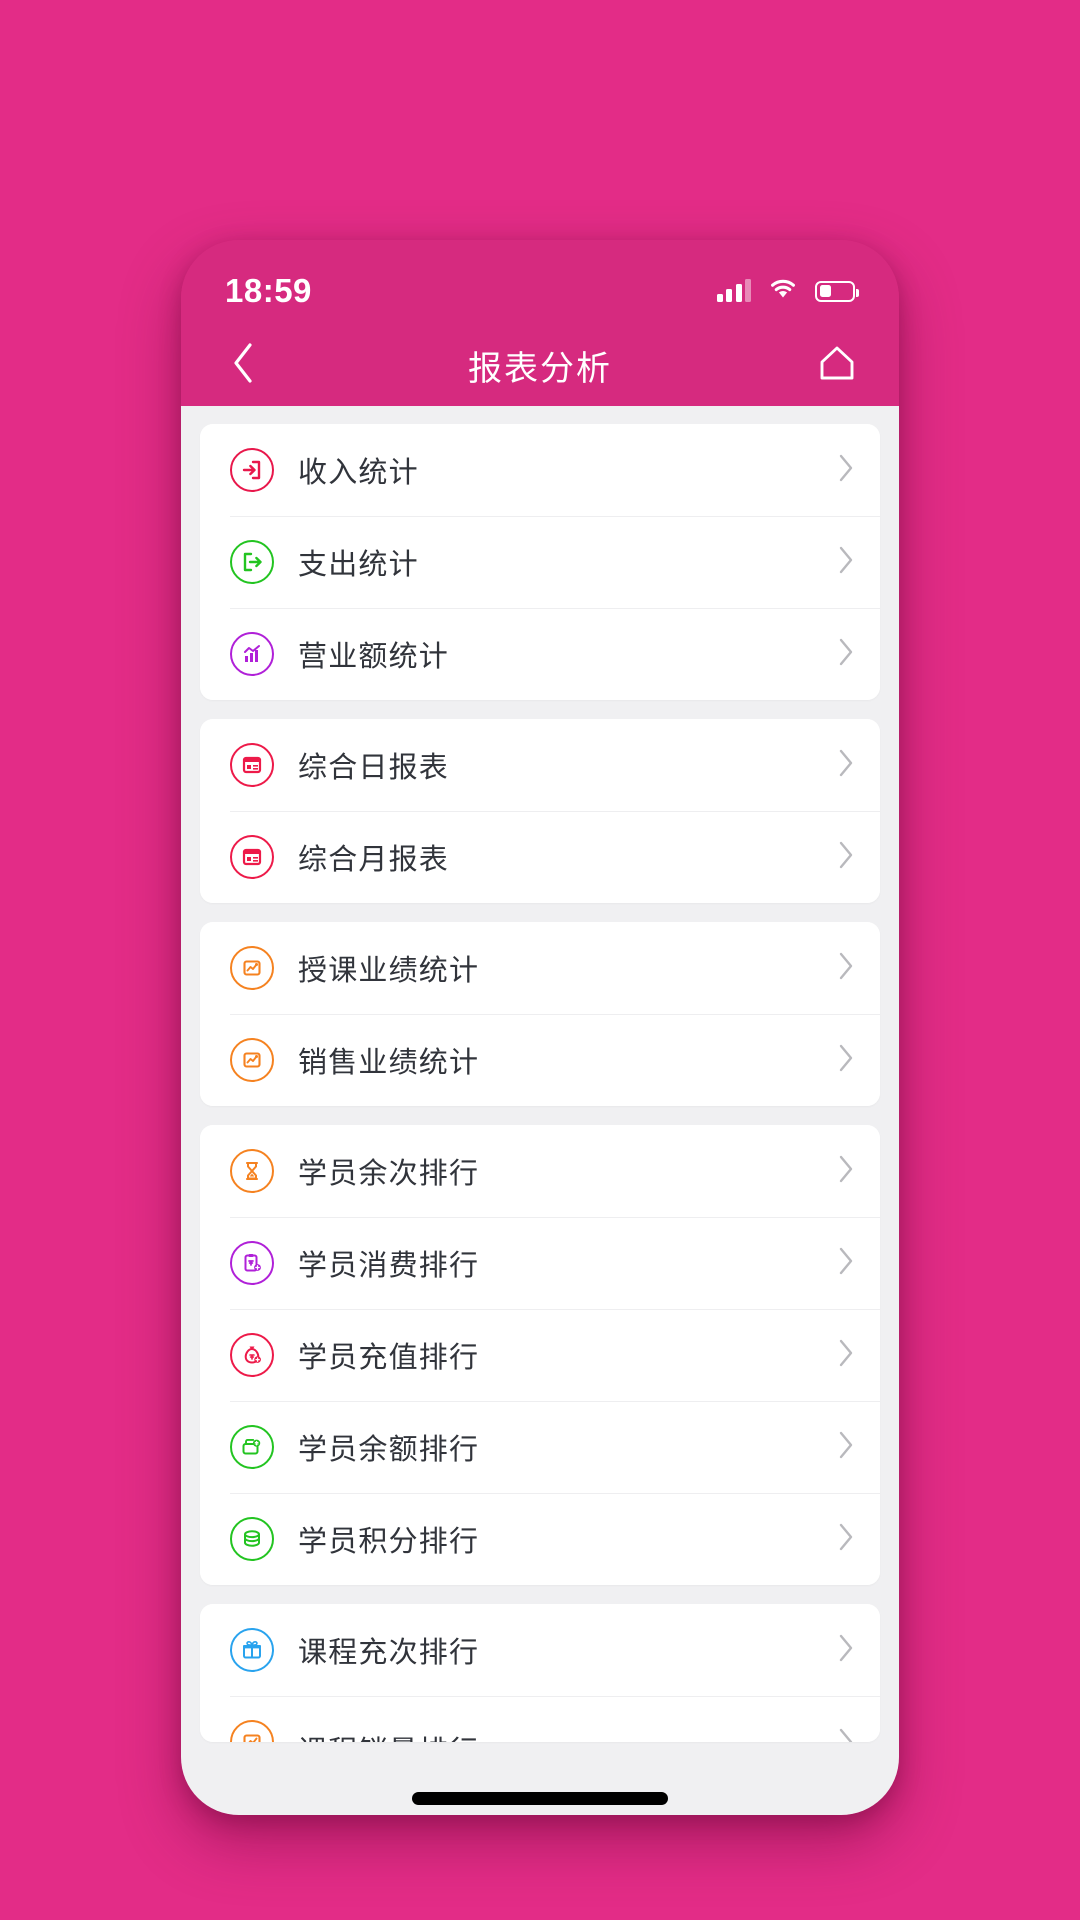 The height and width of the screenshot is (1920, 1080). I want to click on list-item: 课程销量排行, so click(540, 1719).